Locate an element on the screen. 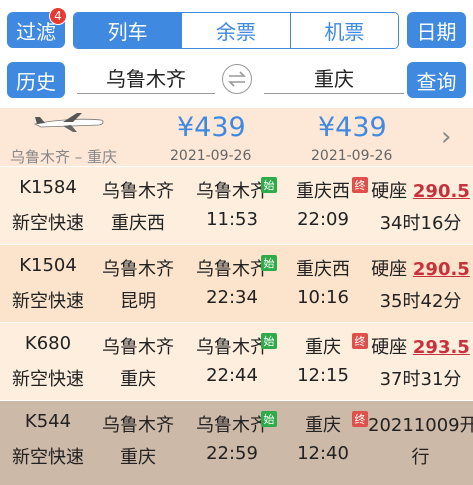 Image resolution: width=473 pixels, height=485 pixels. train-number: K544 is located at coordinates (48, 421).